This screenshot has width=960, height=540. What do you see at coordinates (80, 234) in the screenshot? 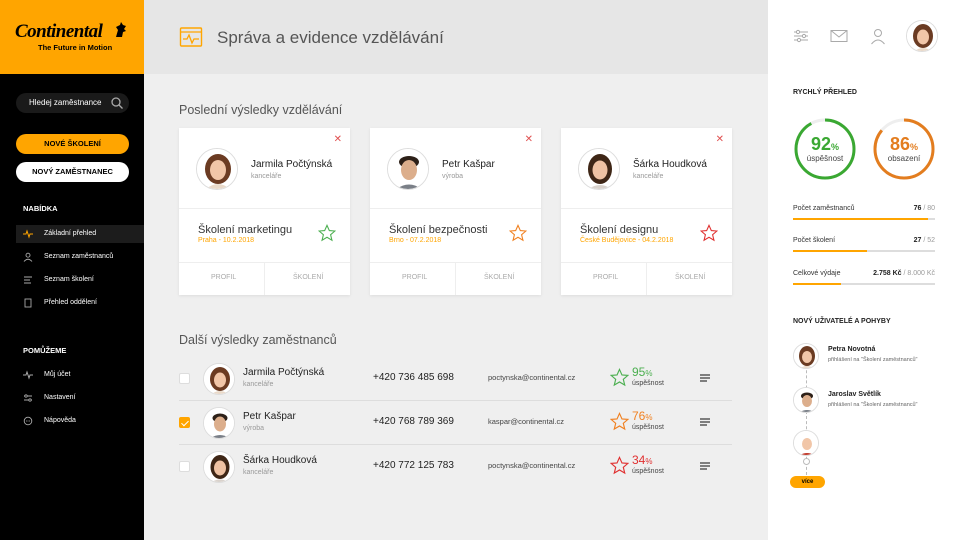
I see `menu-item-overview: Základní přehled` at bounding box center [80, 234].